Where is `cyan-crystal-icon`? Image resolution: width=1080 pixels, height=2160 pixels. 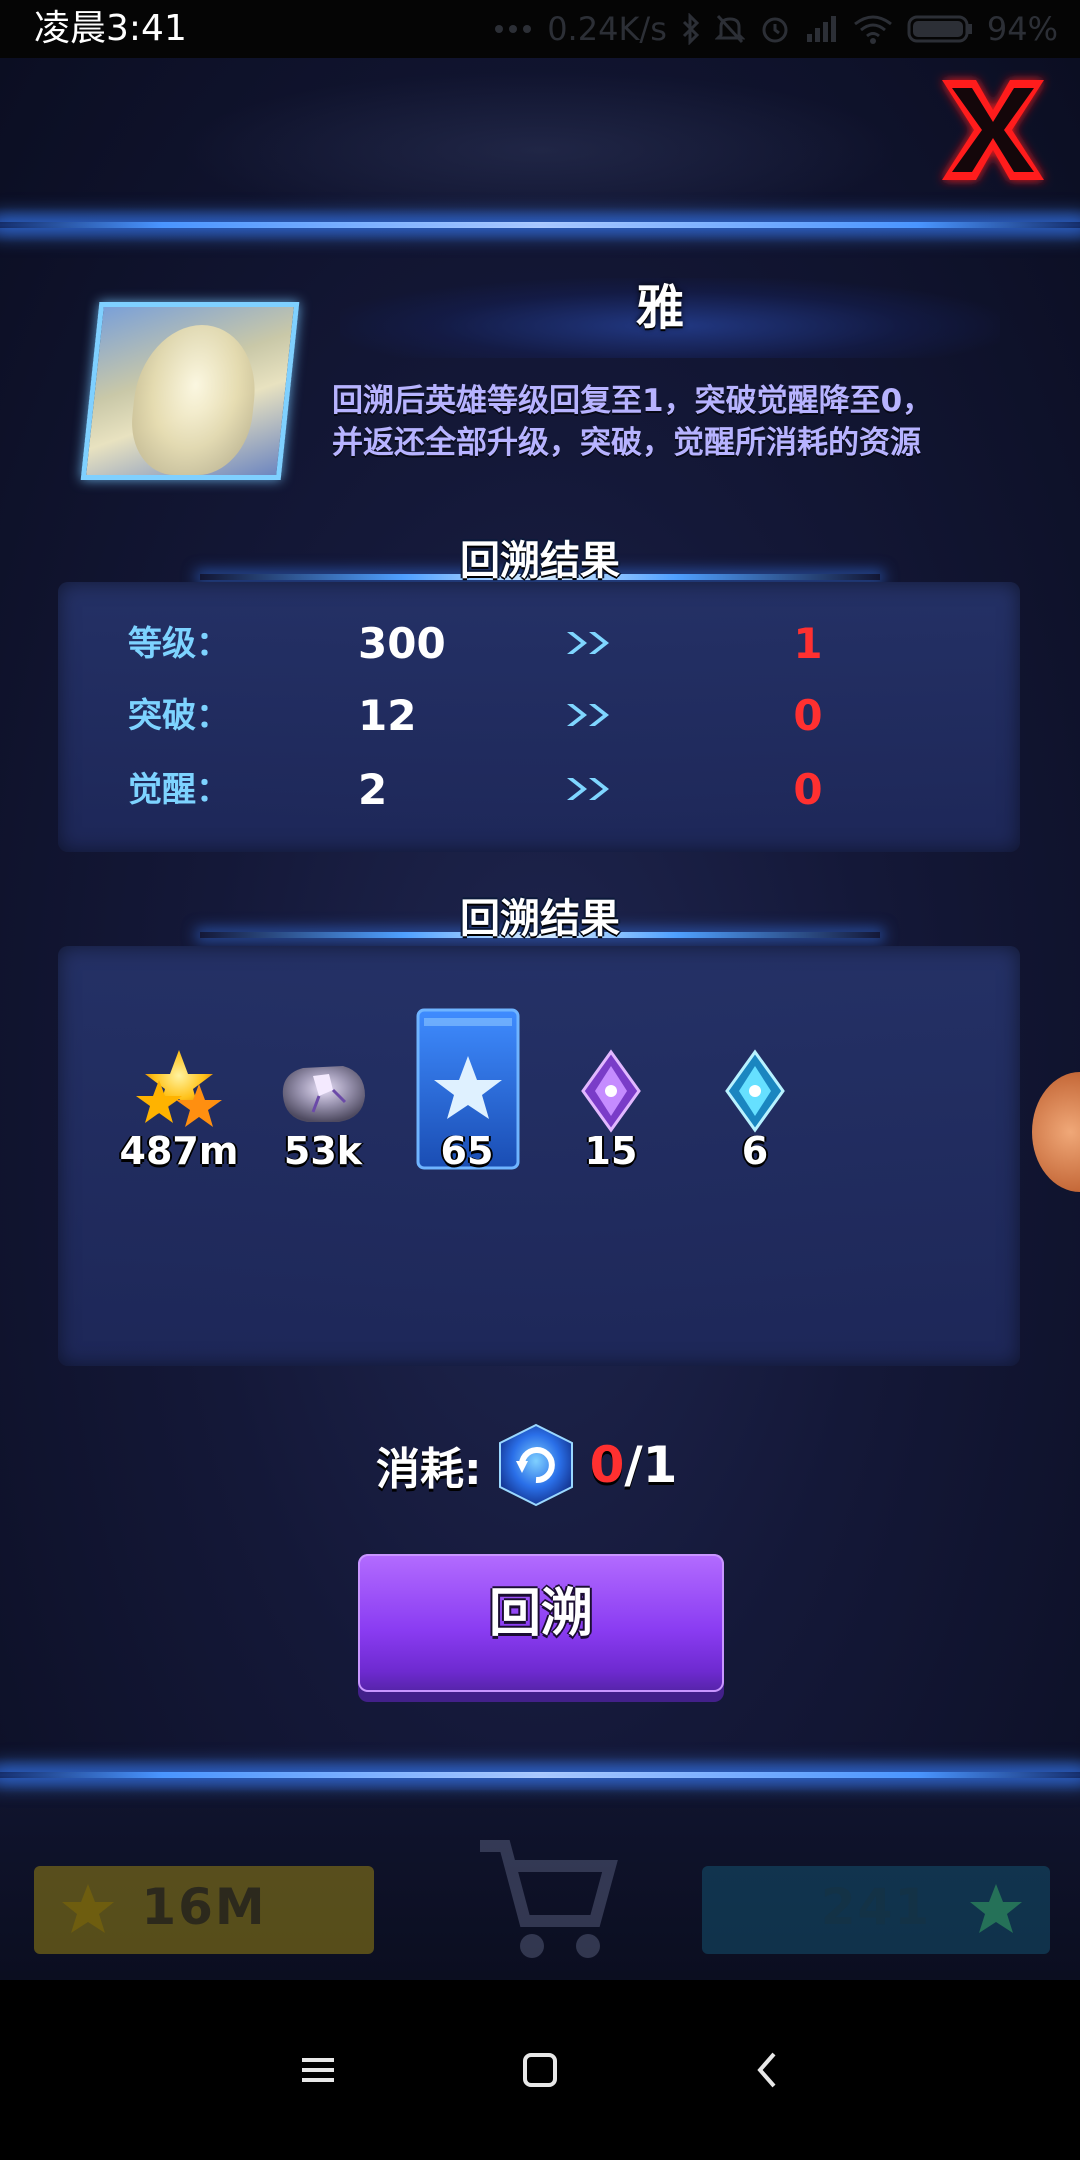 cyan-crystal-icon is located at coordinates (755, 1091).